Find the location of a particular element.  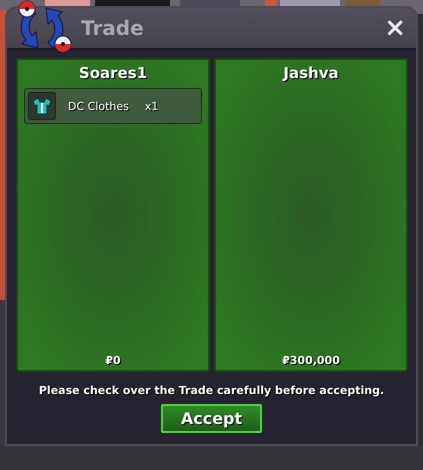

item-row: DC Clothes x1 is located at coordinates (113, 106).